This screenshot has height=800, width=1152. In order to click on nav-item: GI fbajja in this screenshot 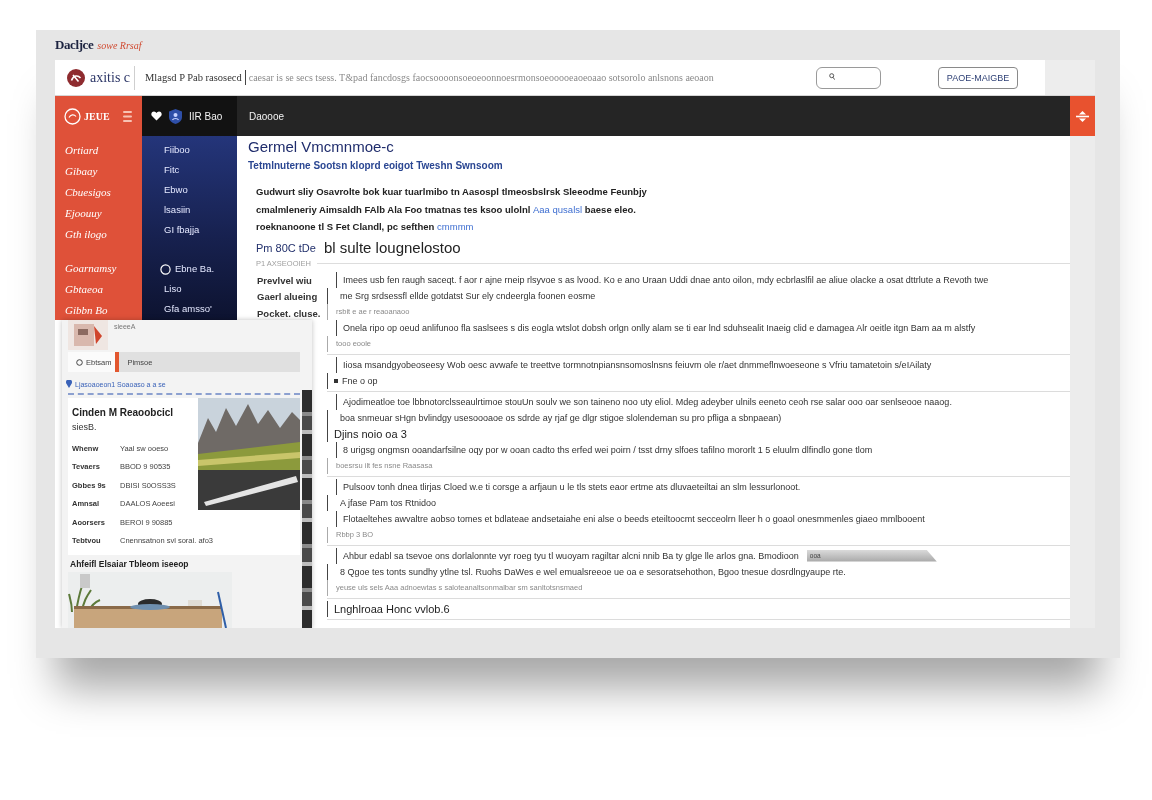, I will do `click(182, 230)`.